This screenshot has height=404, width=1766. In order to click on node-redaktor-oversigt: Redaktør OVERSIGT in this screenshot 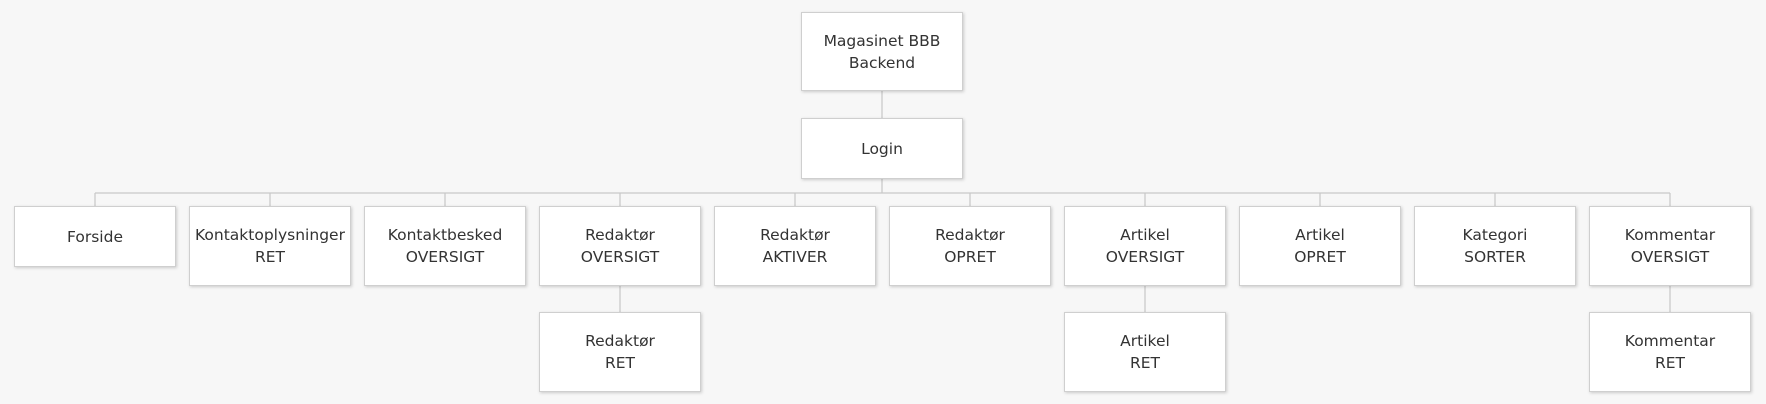, I will do `click(620, 246)`.